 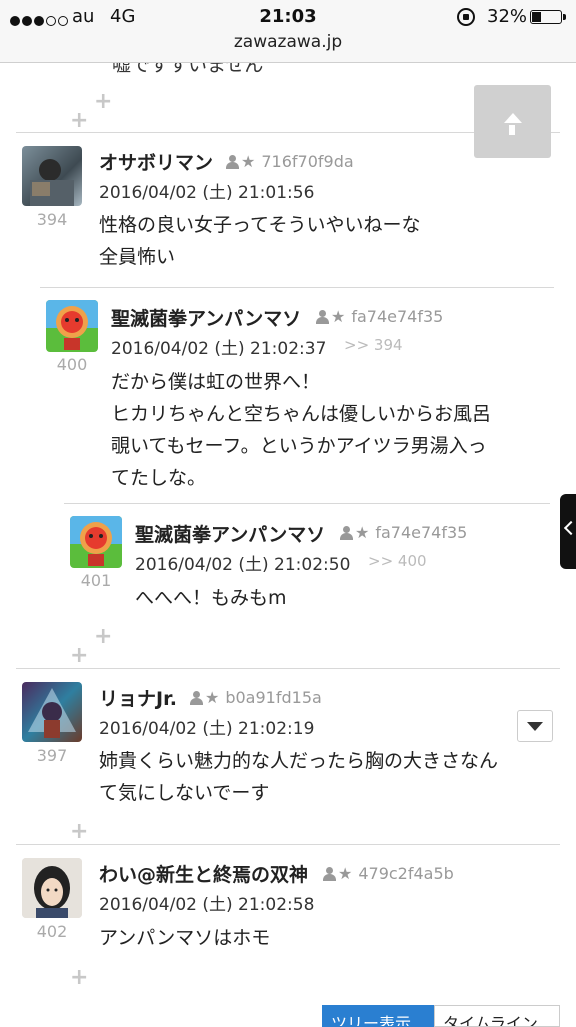 What do you see at coordinates (207, 905) in the screenshot?
I see `comment-date: 2016/04/02 (土) 21:02:58` at bounding box center [207, 905].